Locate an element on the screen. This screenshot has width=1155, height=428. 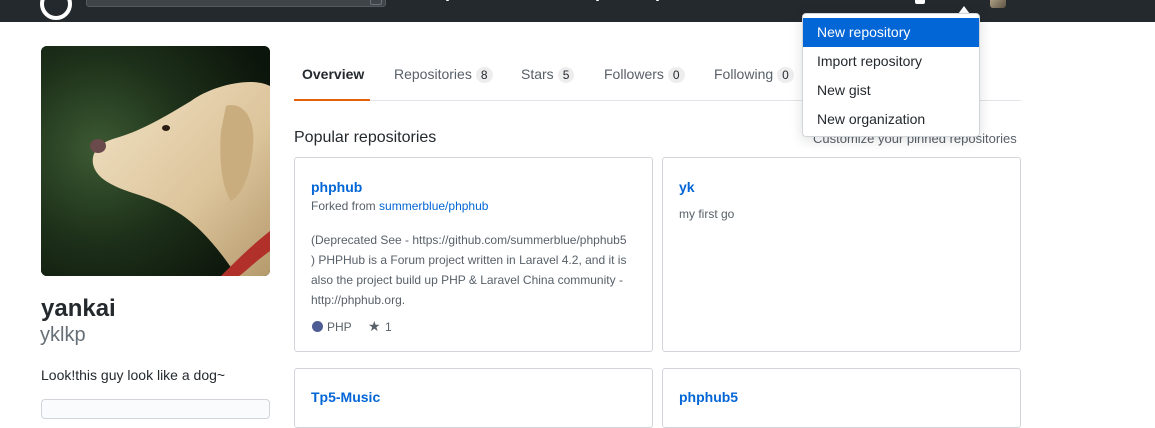
profile-avatar is located at coordinates (155, 161).